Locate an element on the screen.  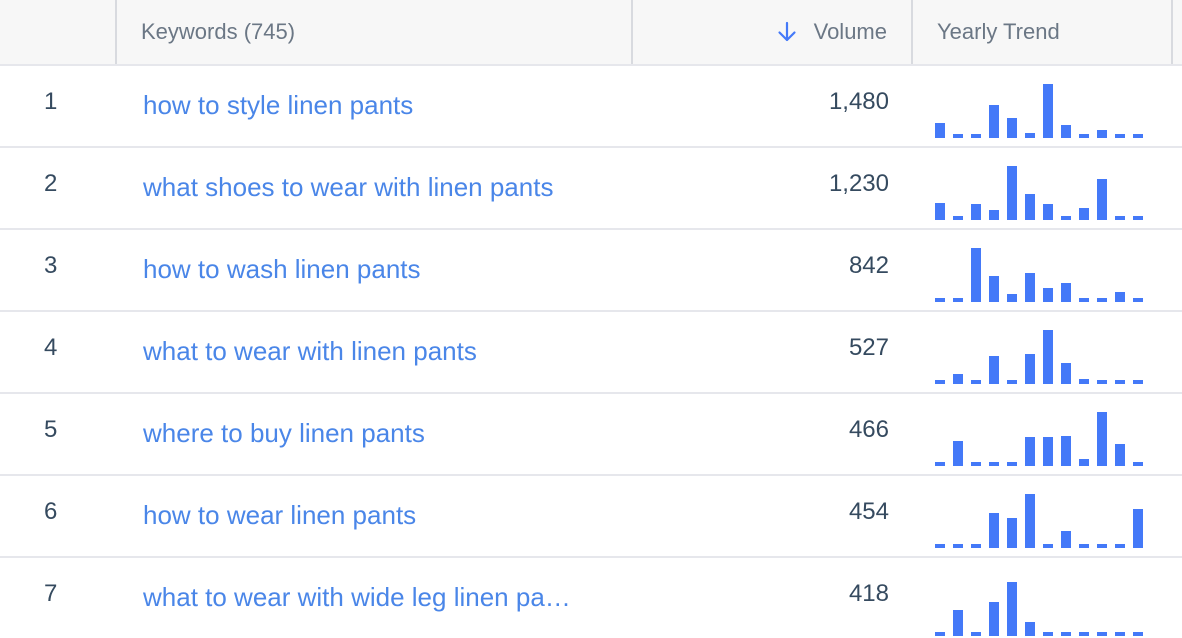
header-trend-label: Yearly Trend is located at coordinates (998, 31).